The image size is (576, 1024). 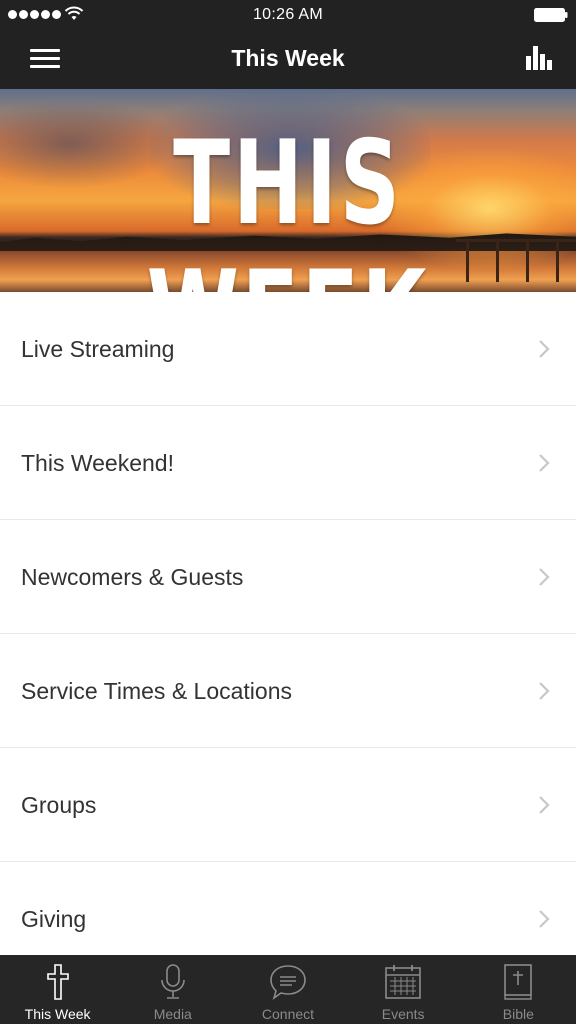 I want to click on tab-bible: Bible, so click(x=518, y=989).